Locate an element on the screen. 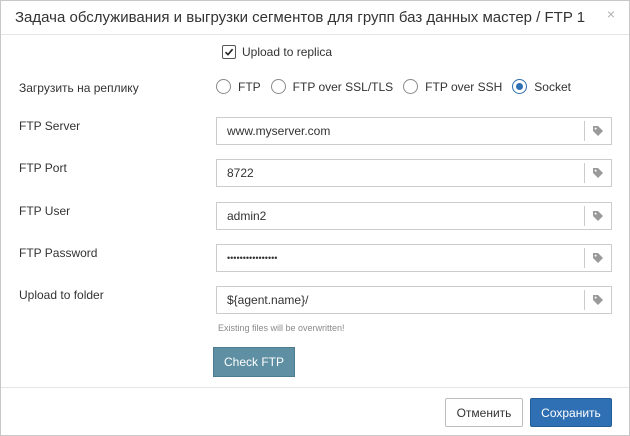  check-ftp-button: Check FTP is located at coordinates (254, 362).